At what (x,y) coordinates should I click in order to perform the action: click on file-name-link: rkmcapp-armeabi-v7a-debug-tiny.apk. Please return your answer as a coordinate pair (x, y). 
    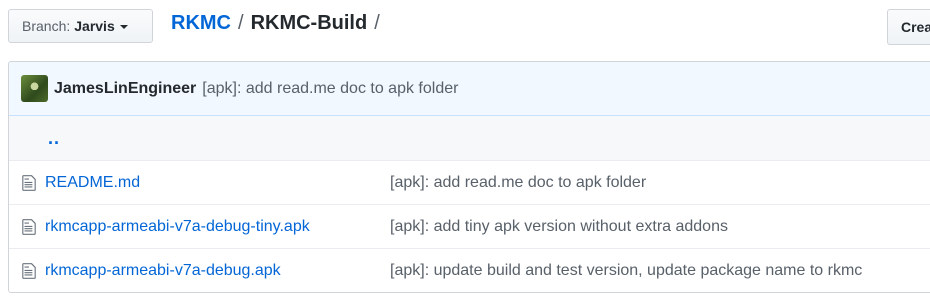
    Looking at the image, I should click on (217, 227).